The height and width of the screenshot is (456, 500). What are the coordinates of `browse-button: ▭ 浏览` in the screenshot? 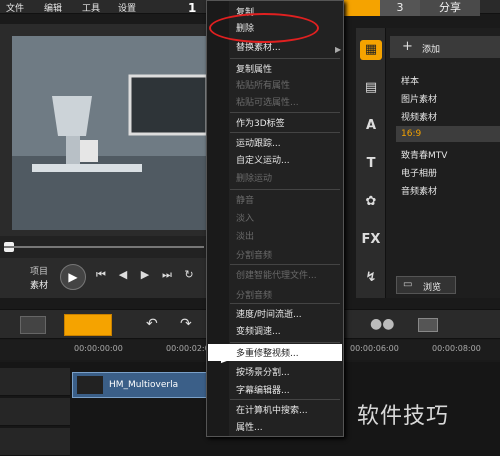 It's located at (426, 285).